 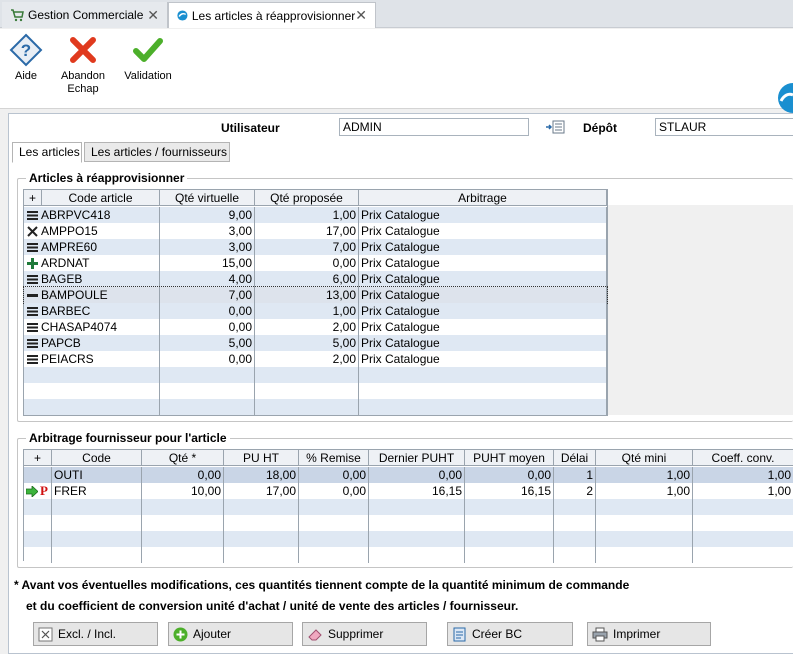 What do you see at coordinates (95, 634) in the screenshot?
I see `excl-incl-button: Excl. / Incl.` at bounding box center [95, 634].